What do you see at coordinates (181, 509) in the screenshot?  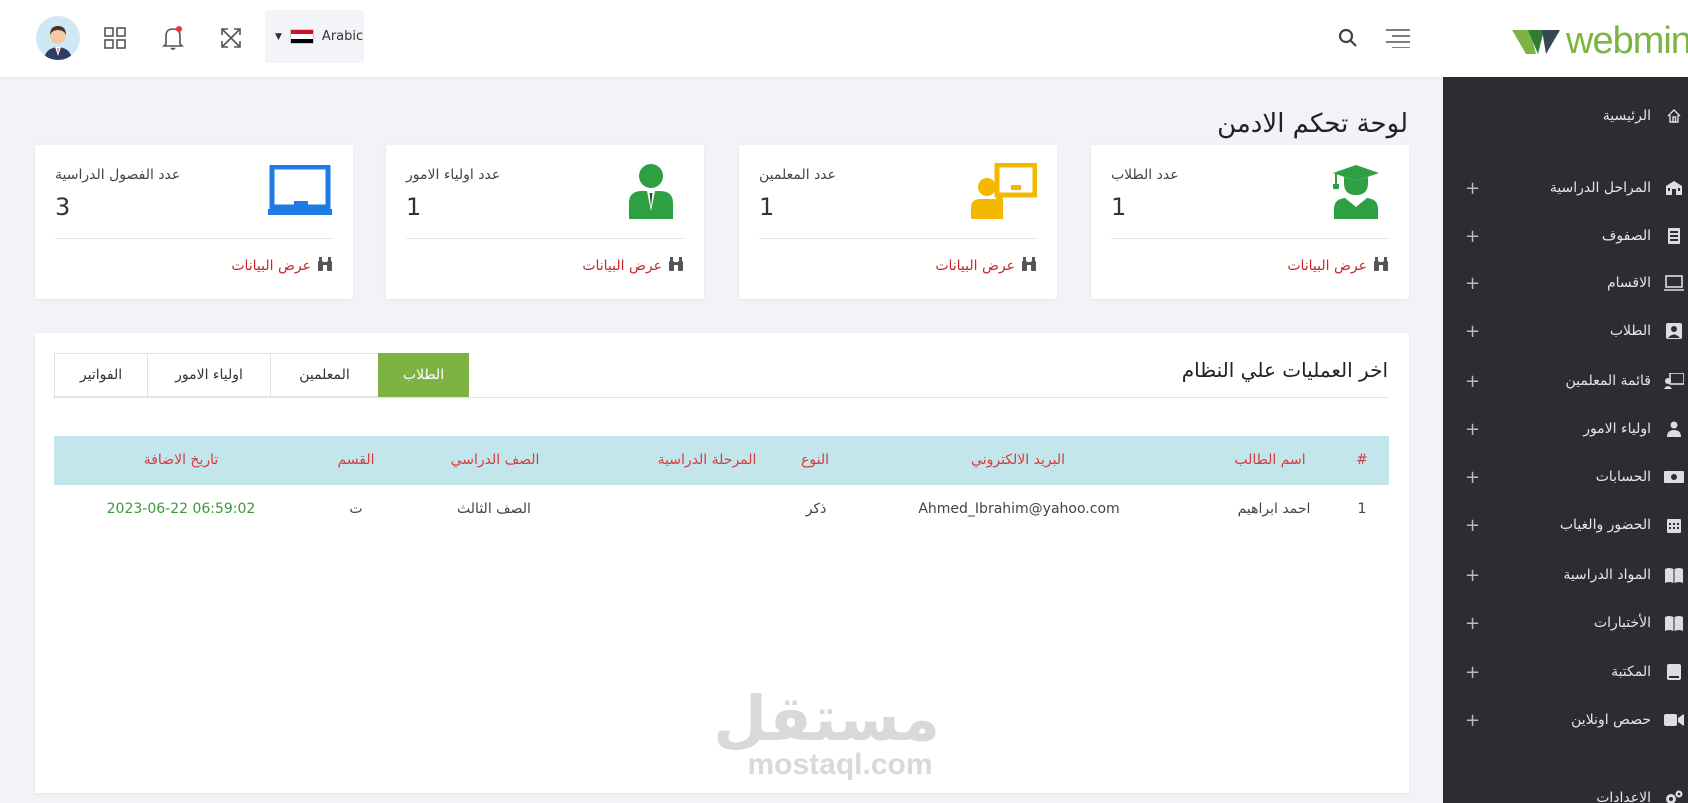 I see `cell-date-added: 2023-06-22 06:59:02` at bounding box center [181, 509].